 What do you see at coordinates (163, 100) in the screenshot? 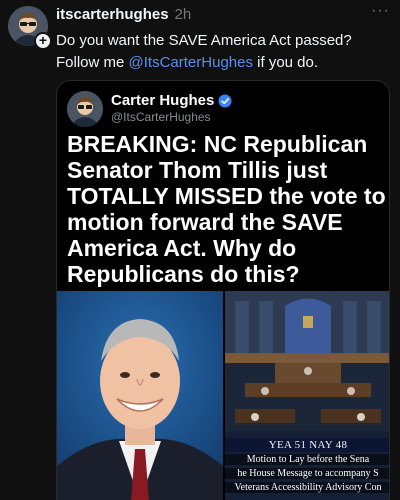
I see `quote-display-name: Carter Hughes` at bounding box center [163, 100].